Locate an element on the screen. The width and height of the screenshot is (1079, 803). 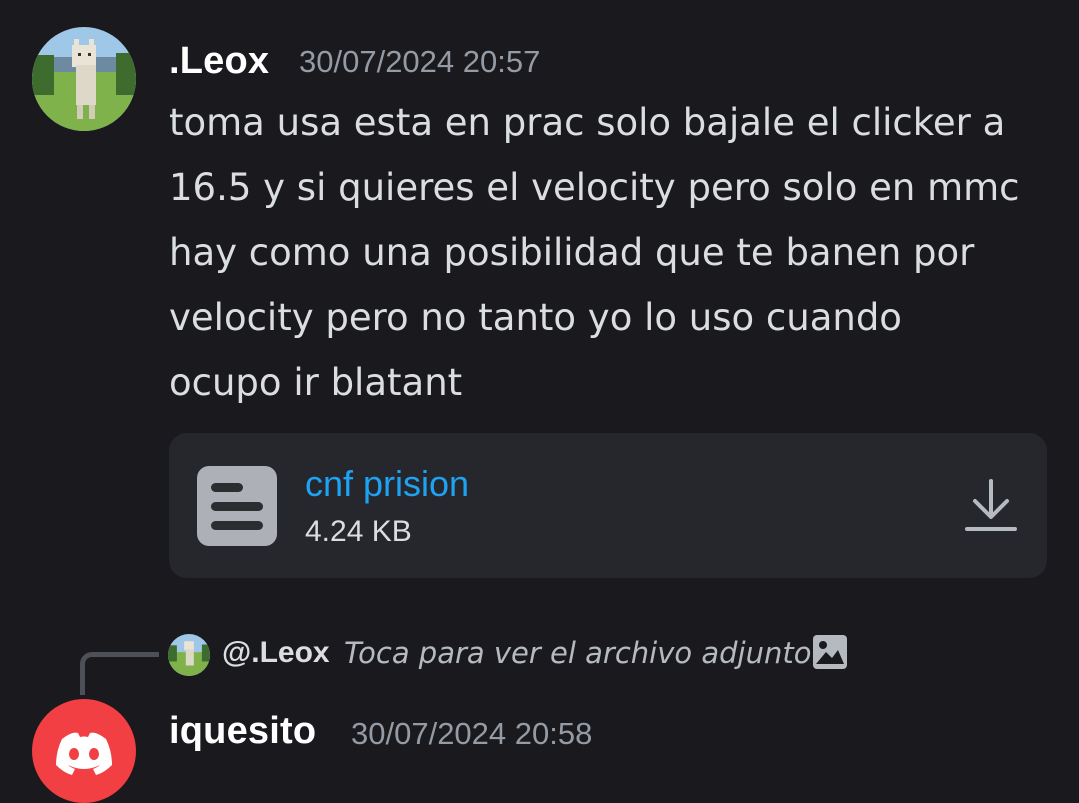
file-attachment: cnf prision 4.24 KB is located at coordinates (608, 505).